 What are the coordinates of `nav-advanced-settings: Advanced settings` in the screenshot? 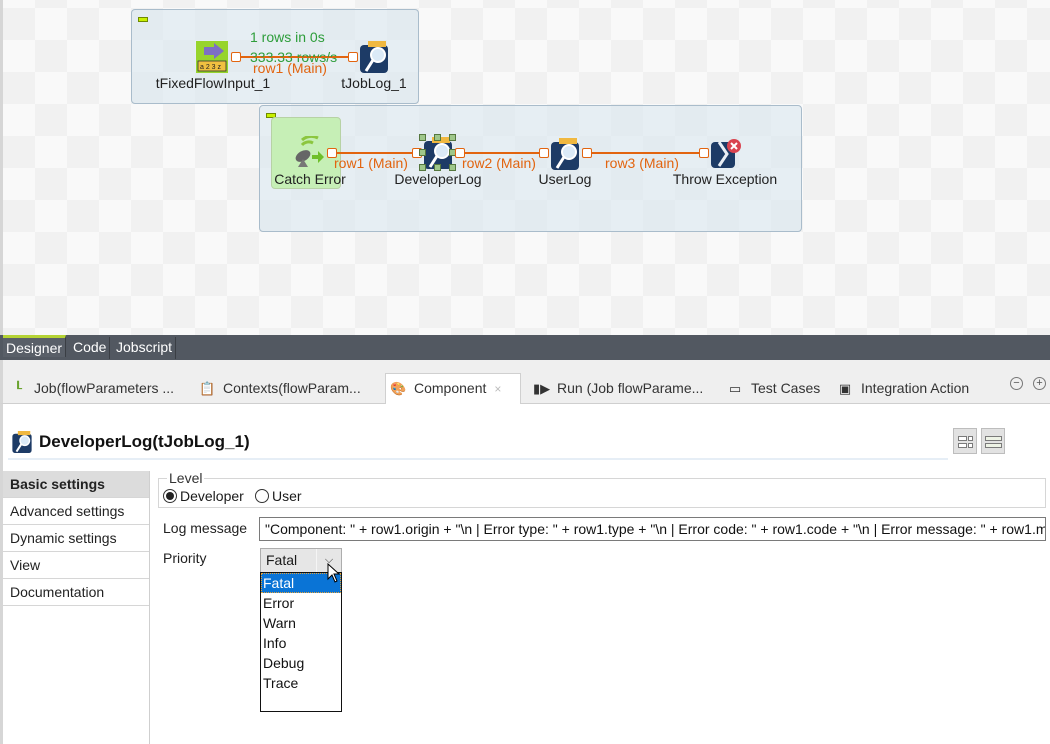 It's located at (76, 511).